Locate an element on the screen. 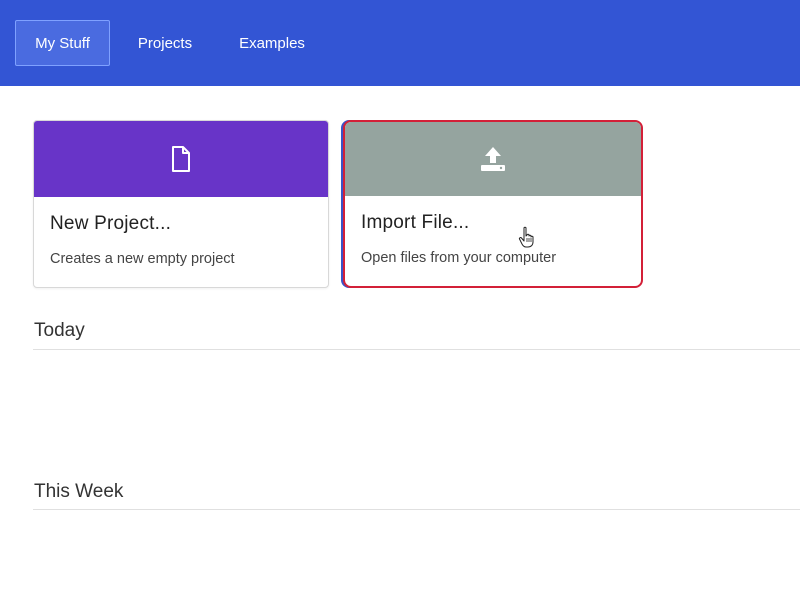  tab-examples: Examples is located at coordinates (272, 43).